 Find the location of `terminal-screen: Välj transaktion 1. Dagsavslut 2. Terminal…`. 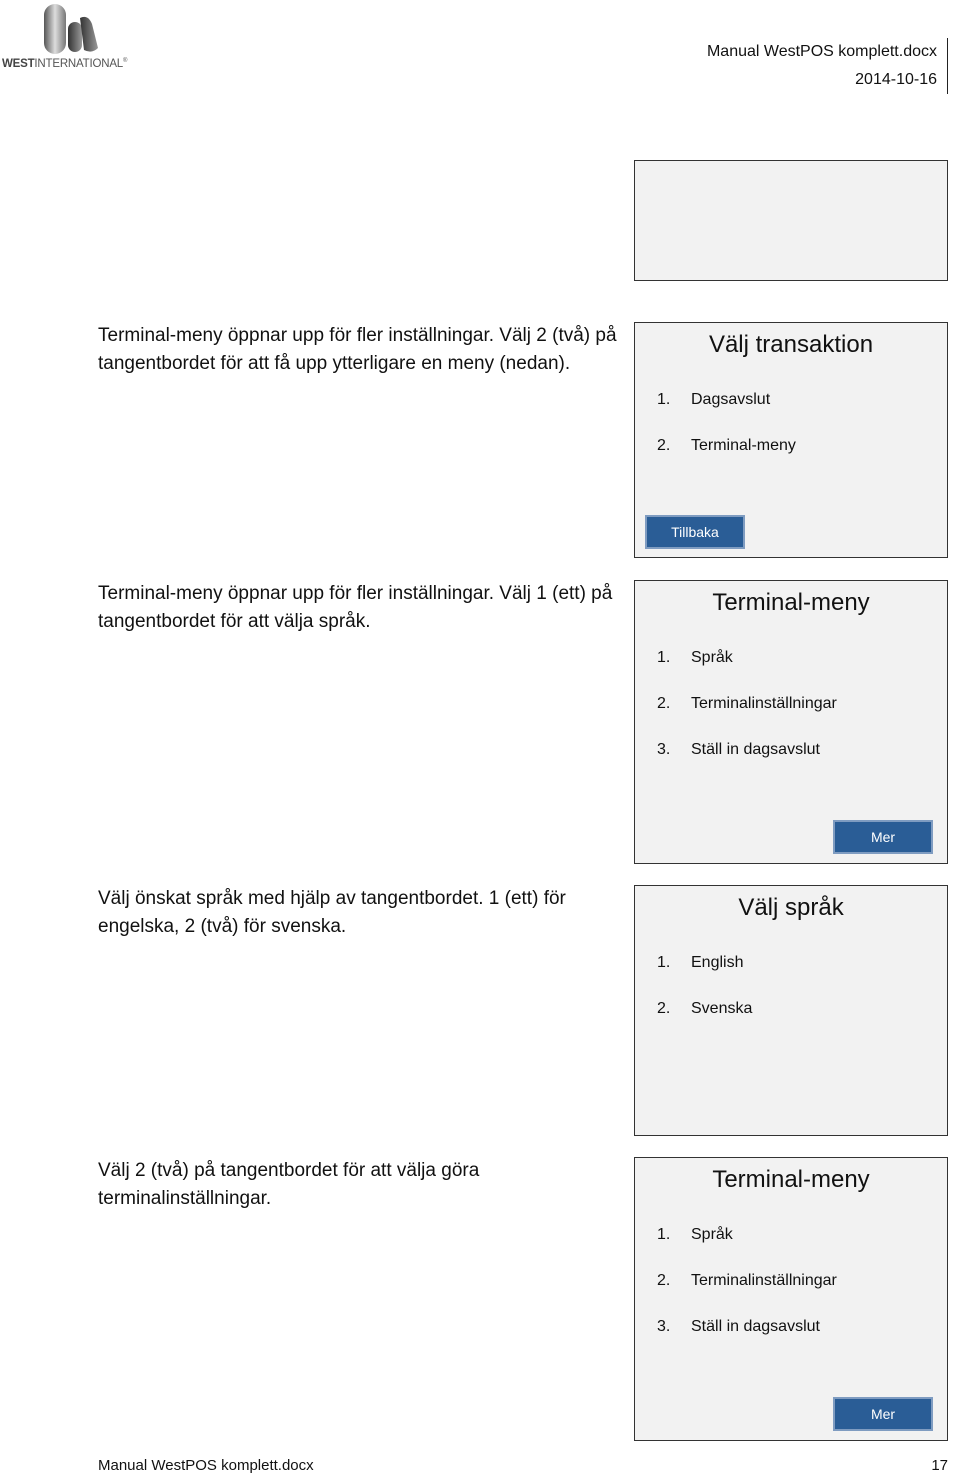

terminal-screen: Välj transaktion 1. Dagsavslut 2. Terminal… is located at coordinates (791, 440).